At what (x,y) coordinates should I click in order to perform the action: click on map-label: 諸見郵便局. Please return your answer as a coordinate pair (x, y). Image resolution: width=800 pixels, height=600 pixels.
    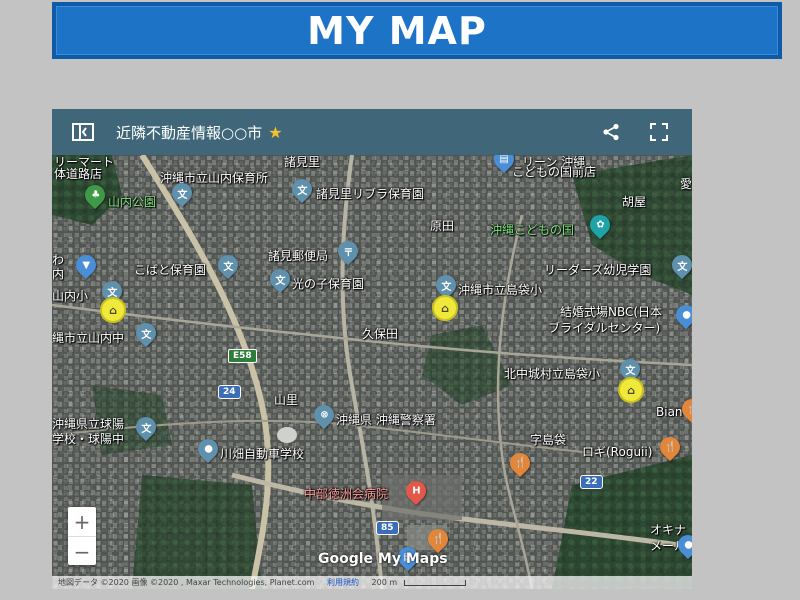
    Looking at the image, I should click on (298, 256).